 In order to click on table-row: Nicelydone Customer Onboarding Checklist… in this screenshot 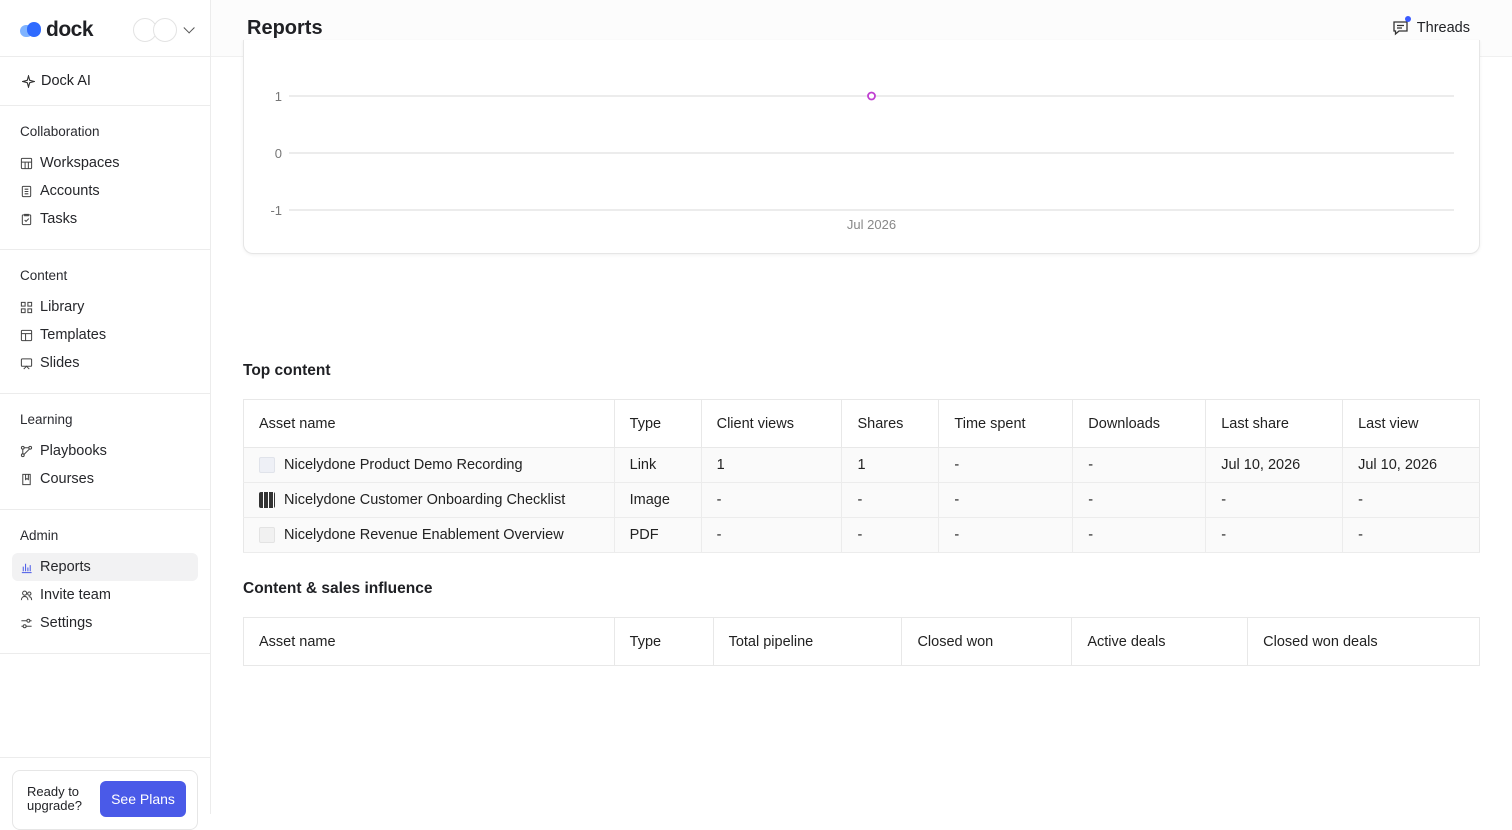, I will do `click(861, 500)`.